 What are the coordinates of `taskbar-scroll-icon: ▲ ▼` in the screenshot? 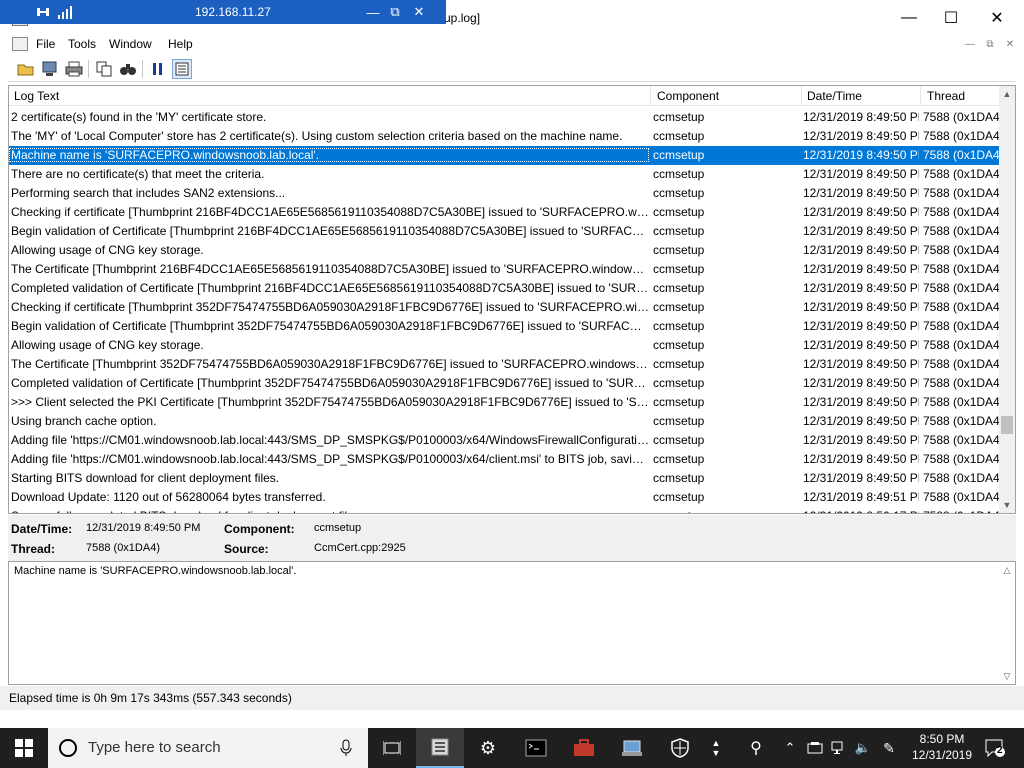 It's located at (716, 748).